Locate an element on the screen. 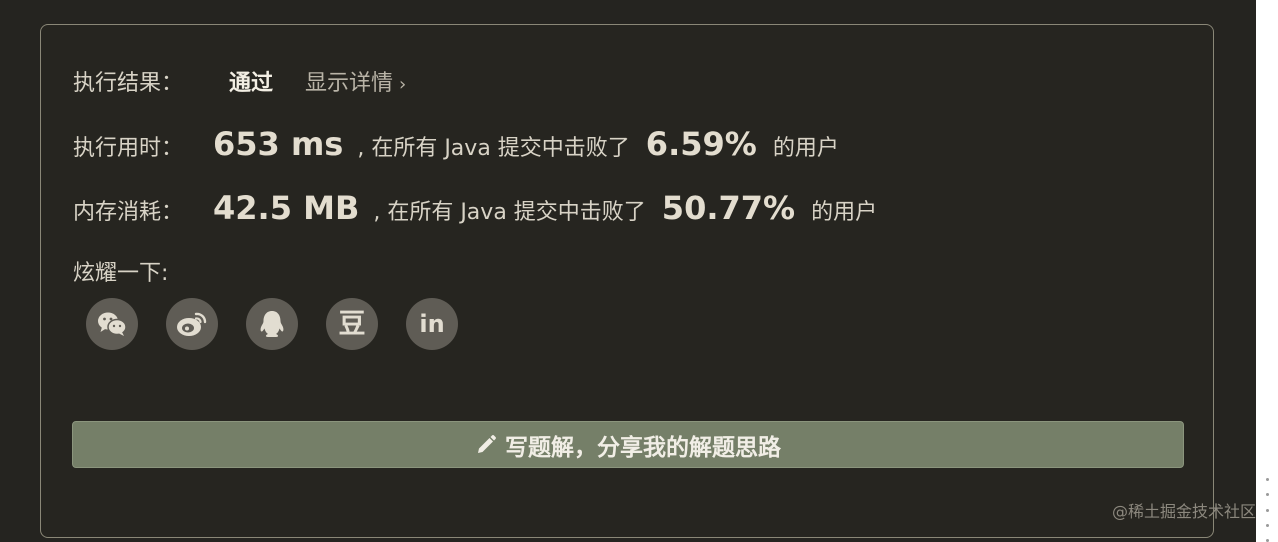  write-solution-button: 写题解，分享我的解题思路 is located at coordinates (628, 444).